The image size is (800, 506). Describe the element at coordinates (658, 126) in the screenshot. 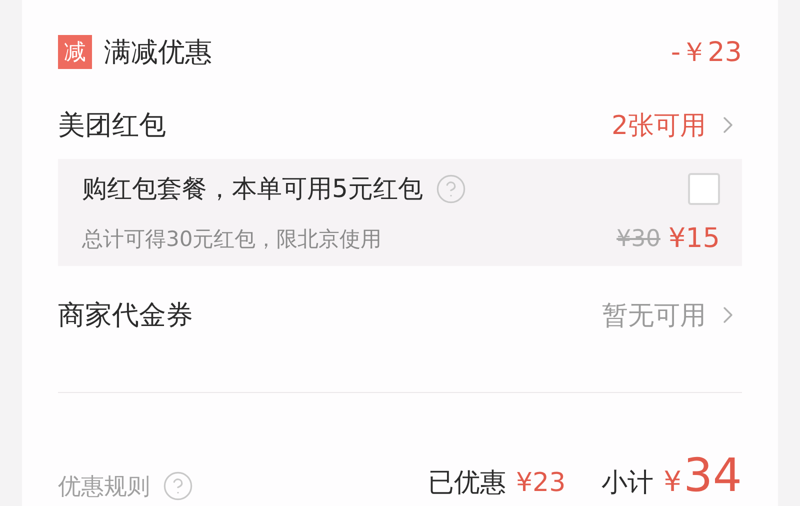

I see `row-value: 2张可用` at that location.